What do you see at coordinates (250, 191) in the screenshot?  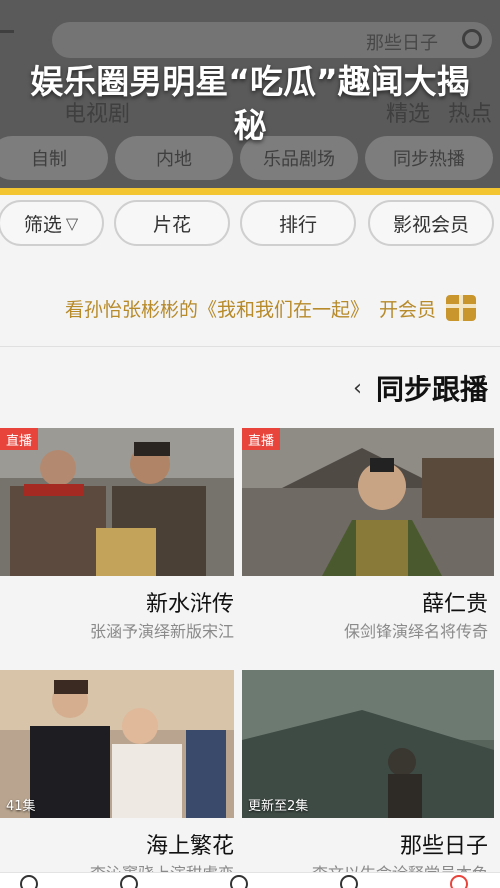 I see `accent-divider` at bounding box center [250, 191].